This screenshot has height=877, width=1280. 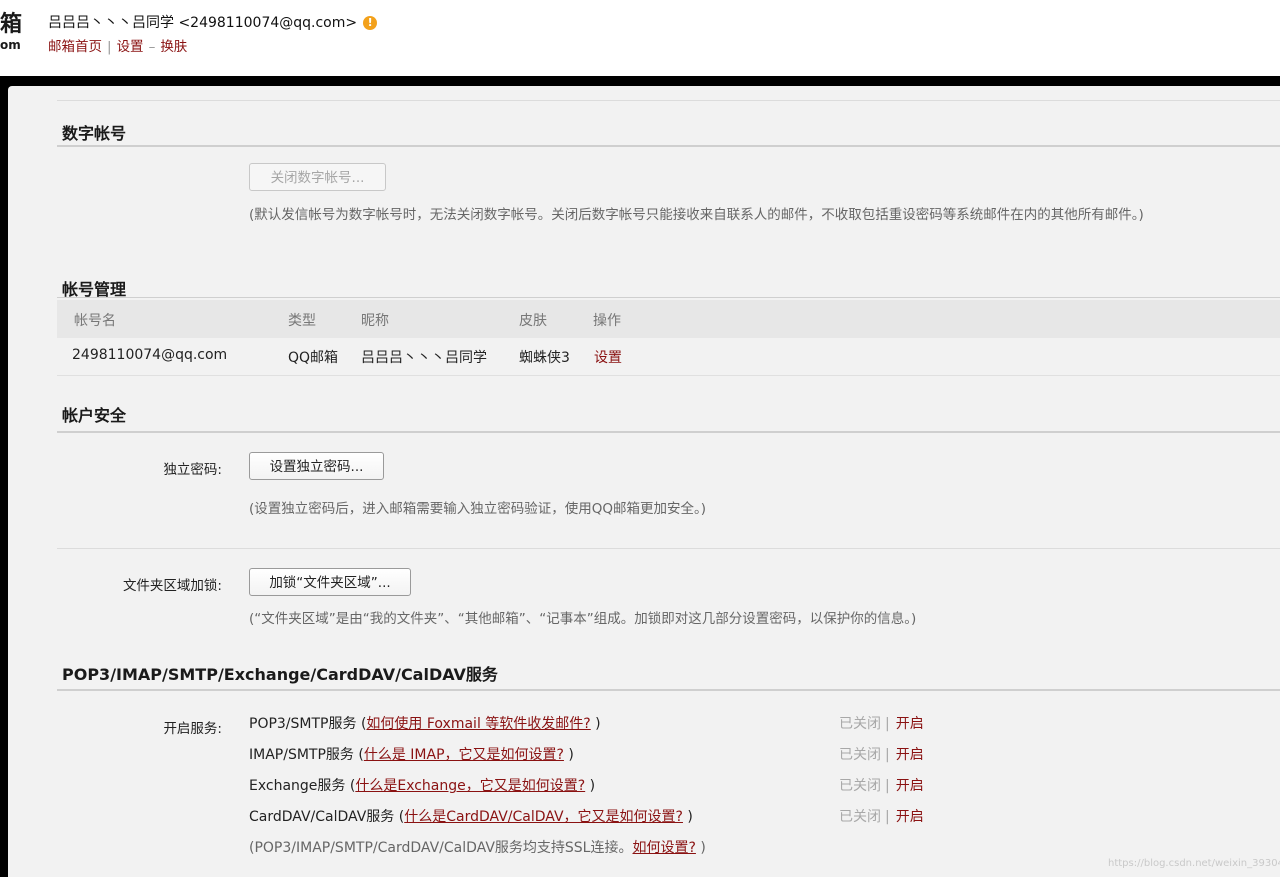 What do you see at coordinates (302, 321) in the screenshot?
I see `column-type: 类型` at bounding box center [302, 321].